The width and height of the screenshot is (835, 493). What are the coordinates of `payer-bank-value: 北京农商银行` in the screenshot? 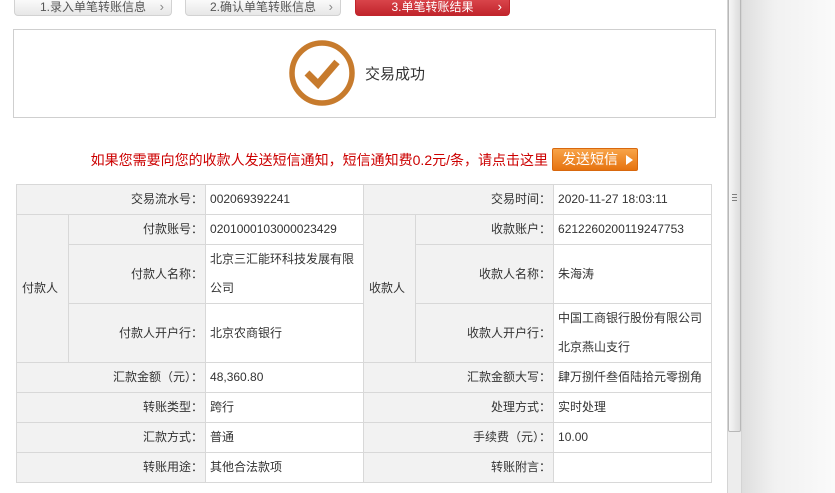 It's located at (285, 333).